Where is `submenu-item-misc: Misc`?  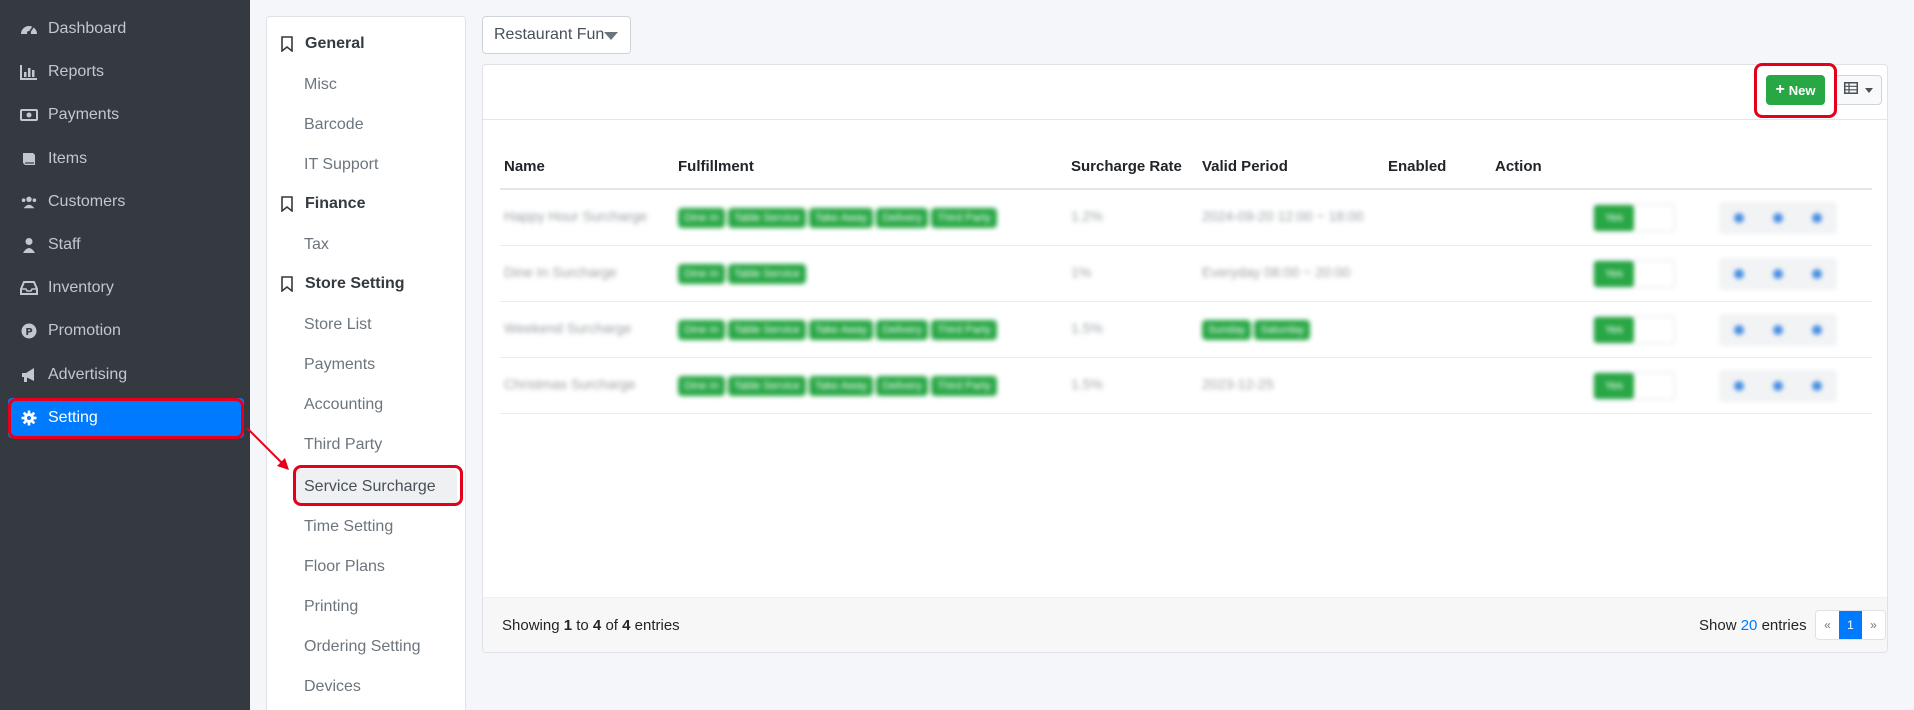
submenu-item-misc: Misc is located at coordinates (320, 85).